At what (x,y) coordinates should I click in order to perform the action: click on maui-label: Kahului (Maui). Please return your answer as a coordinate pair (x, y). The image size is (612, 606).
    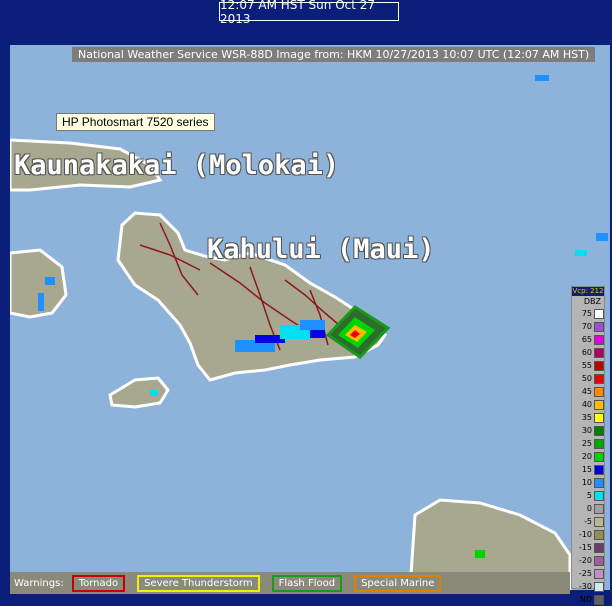
    Looking at the image, I should click on (321, 249).